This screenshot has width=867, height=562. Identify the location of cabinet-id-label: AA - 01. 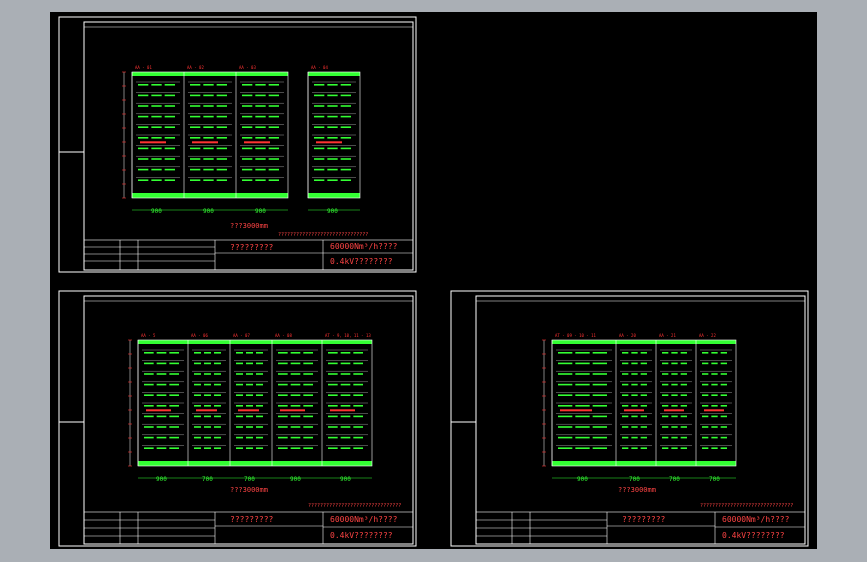
(143, 67).